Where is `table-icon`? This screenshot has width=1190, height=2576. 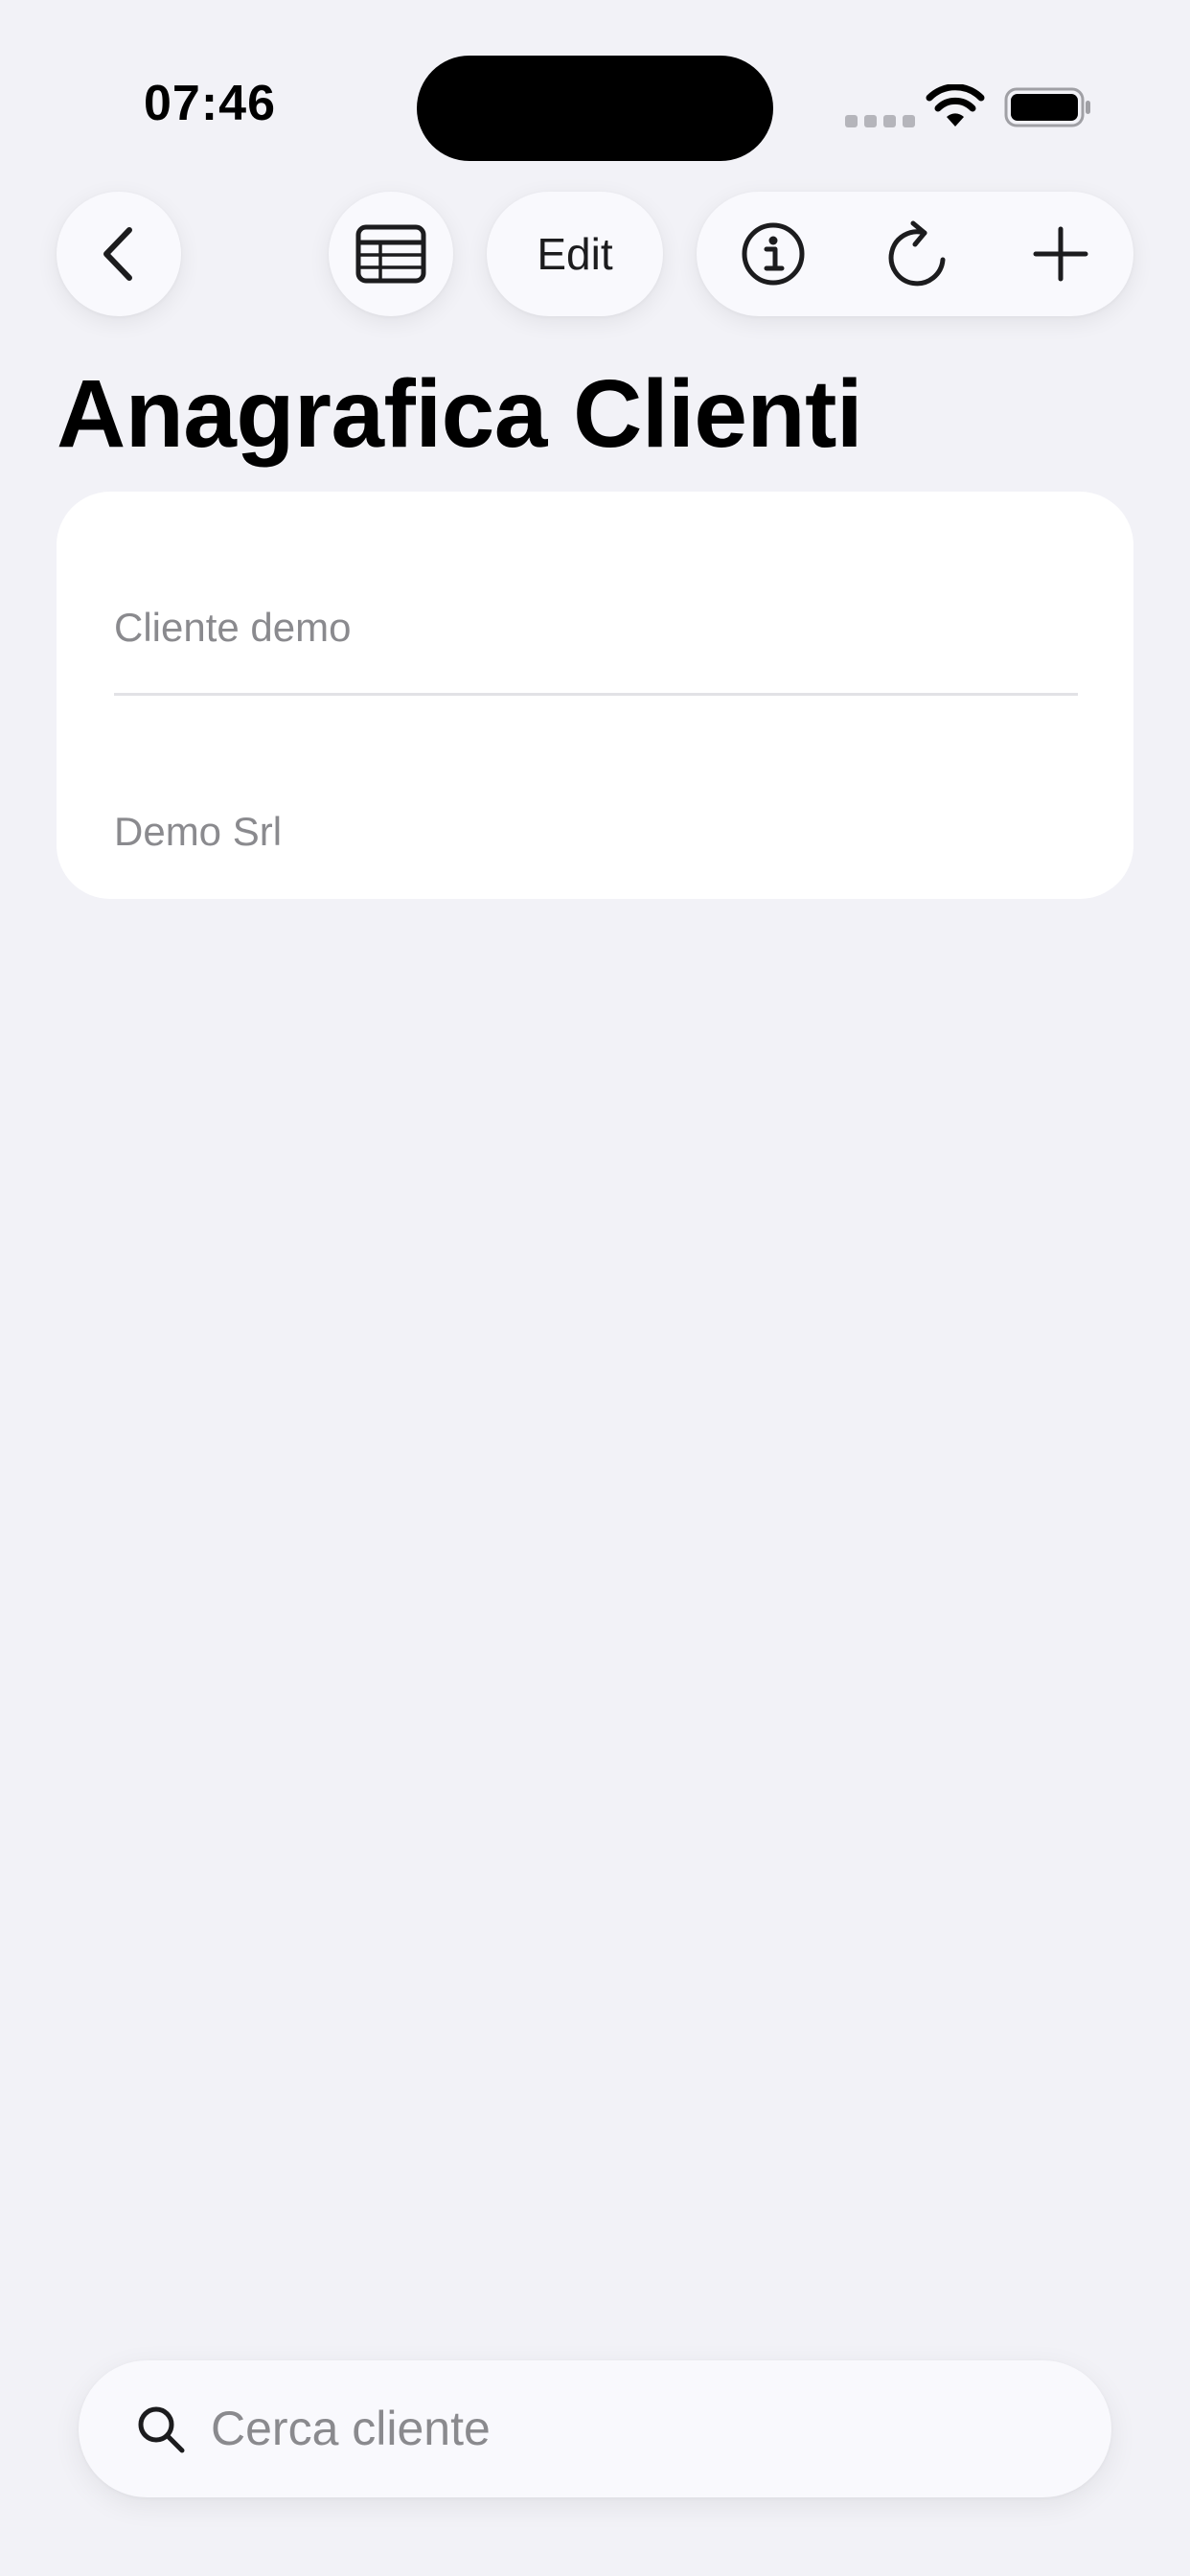 table-icon is located at coordinates (390, 254).